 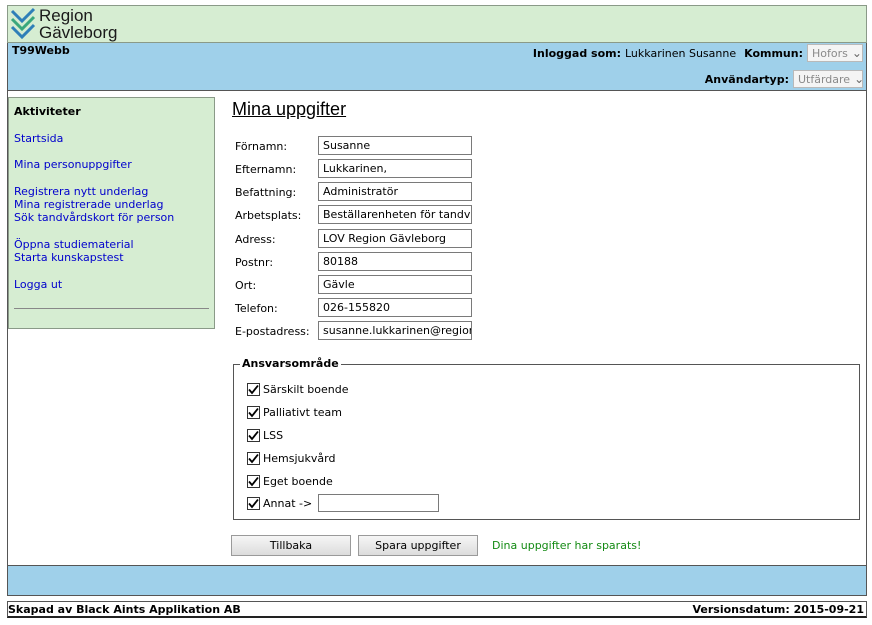 I want to click on sidebar-item-mina-registrerade-underlag: Mina registrerade underlag, so click(x=88, y=204).